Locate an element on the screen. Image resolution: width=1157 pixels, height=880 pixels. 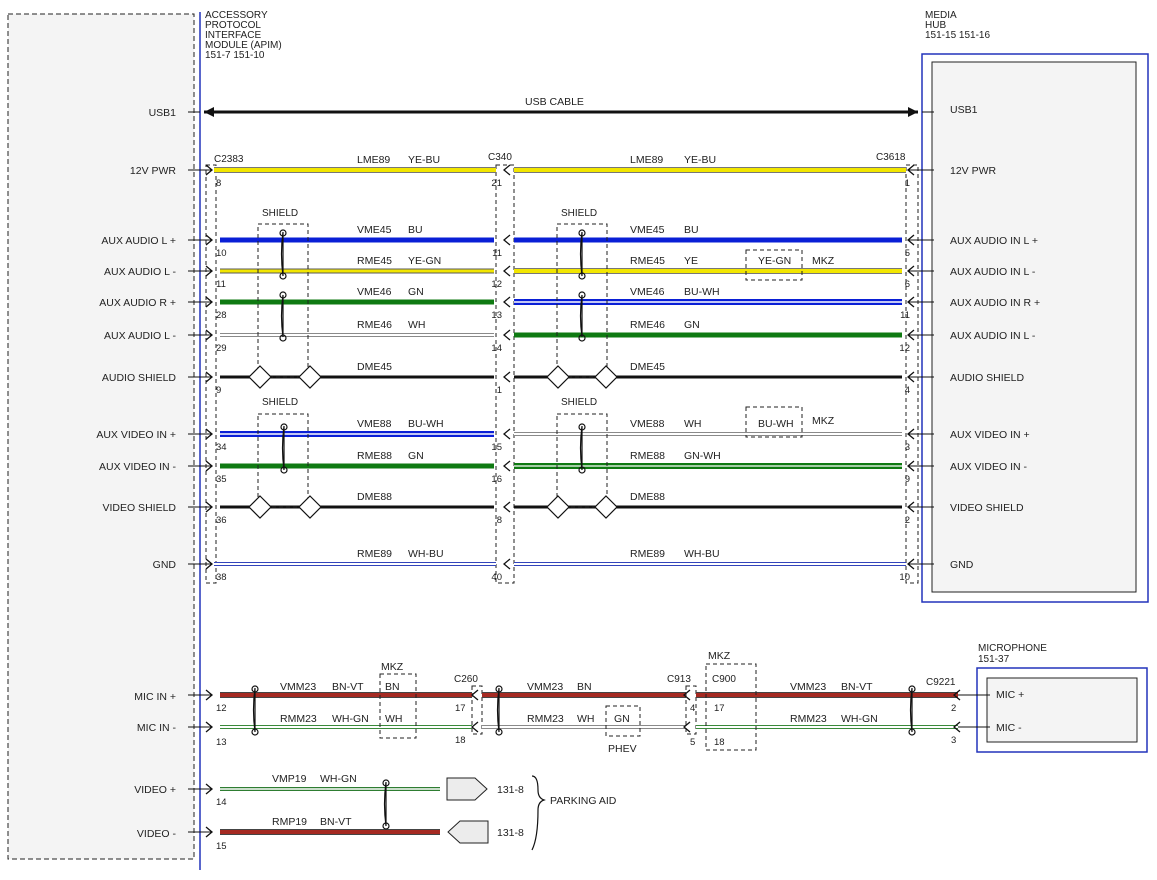
connector-label: C913 is located at coordinates (679, 679).